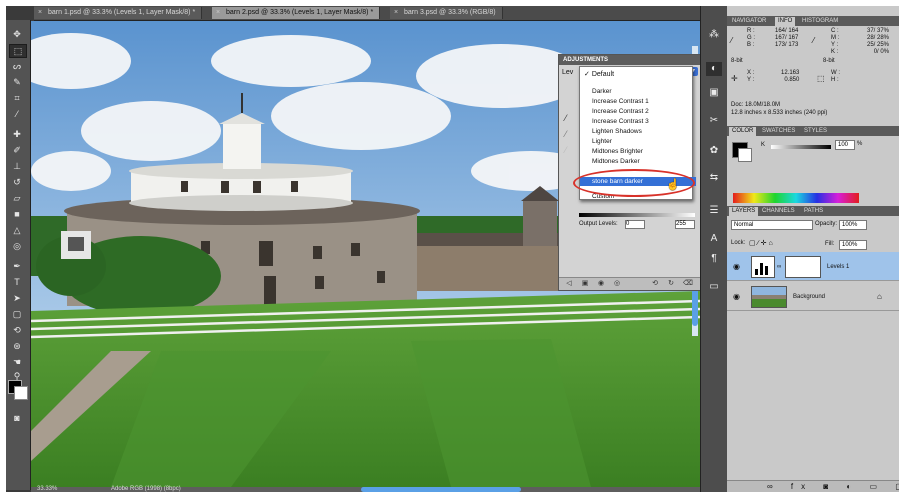 Image resolution: width=899 pixels, height=492 pixels. What do you see at coordinates (853, 225) in the screenshot?
I see `opacity-field: 100%` at bounding box center [853, 225].